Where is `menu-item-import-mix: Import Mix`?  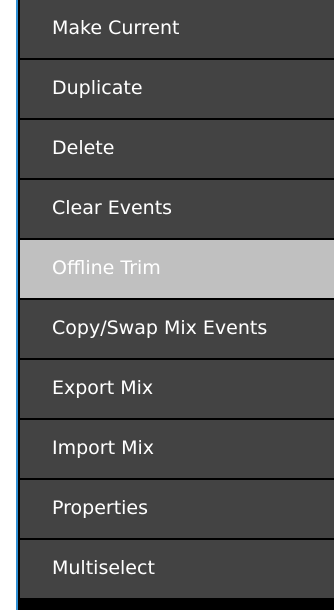
menu-item-import-mix: Import Mix is located at coordinates (177, 449).